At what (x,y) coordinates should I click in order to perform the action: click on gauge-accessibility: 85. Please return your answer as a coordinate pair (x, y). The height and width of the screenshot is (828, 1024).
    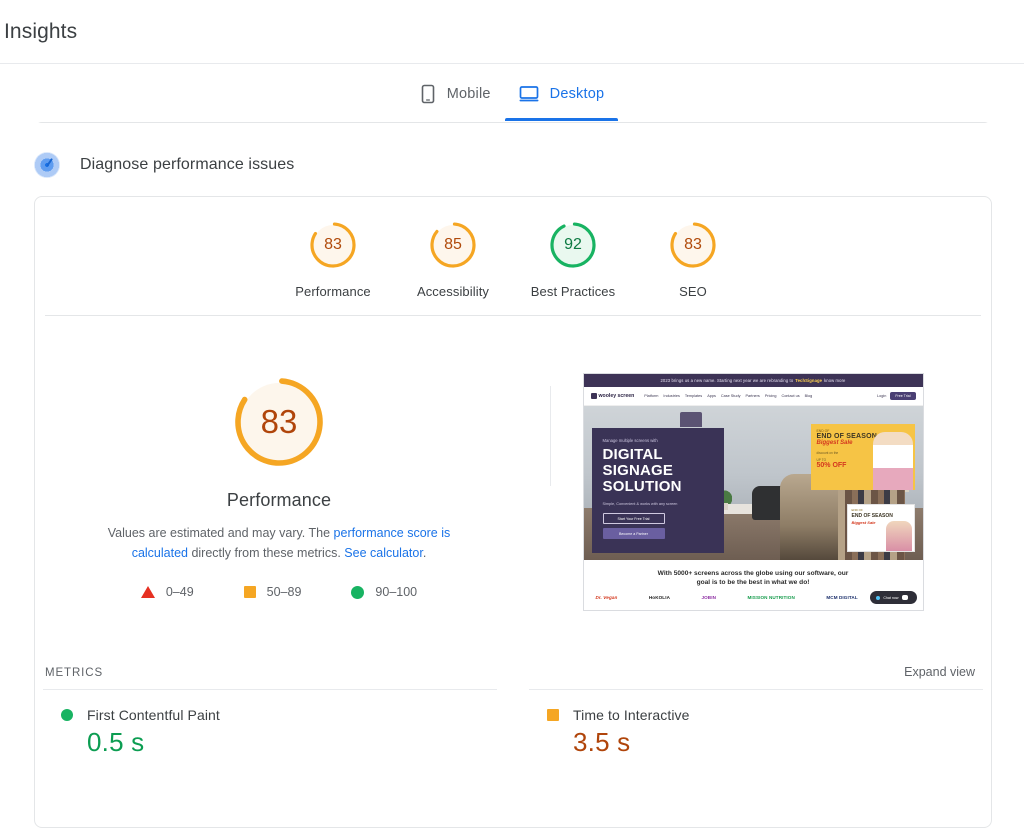
    Looking at the image, I should click on (453, 245).